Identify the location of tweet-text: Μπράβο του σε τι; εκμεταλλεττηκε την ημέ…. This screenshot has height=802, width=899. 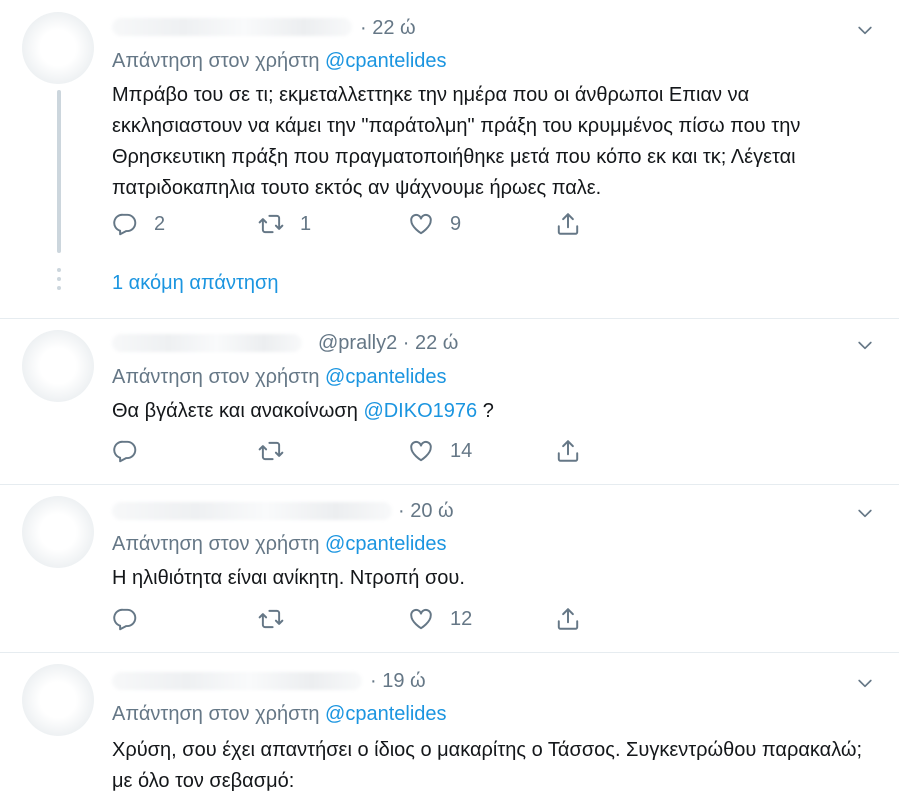
(456, 141).